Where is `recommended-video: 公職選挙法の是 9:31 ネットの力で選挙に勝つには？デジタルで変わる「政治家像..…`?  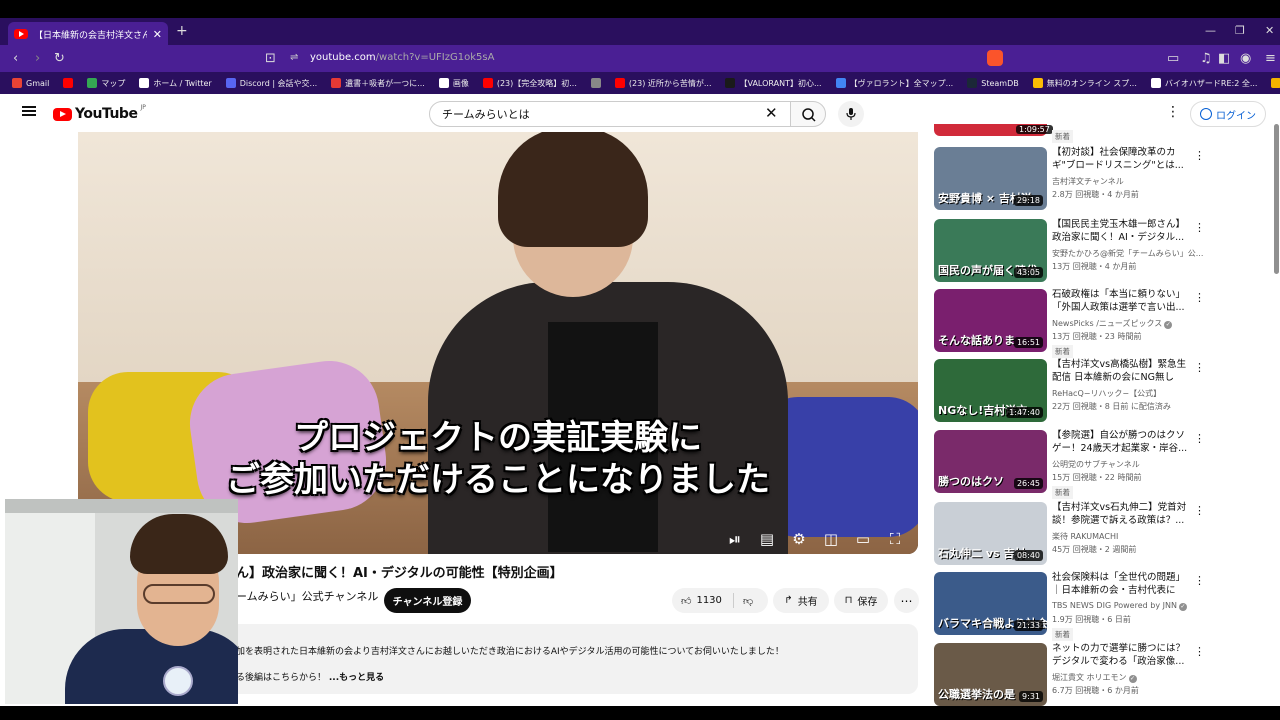
recommended-video: 公職選挙法の是 9:31 ネットの力で選挙に勝つには？デジタルで変わる「政治家像..… is located at coordinates (1069, 674).